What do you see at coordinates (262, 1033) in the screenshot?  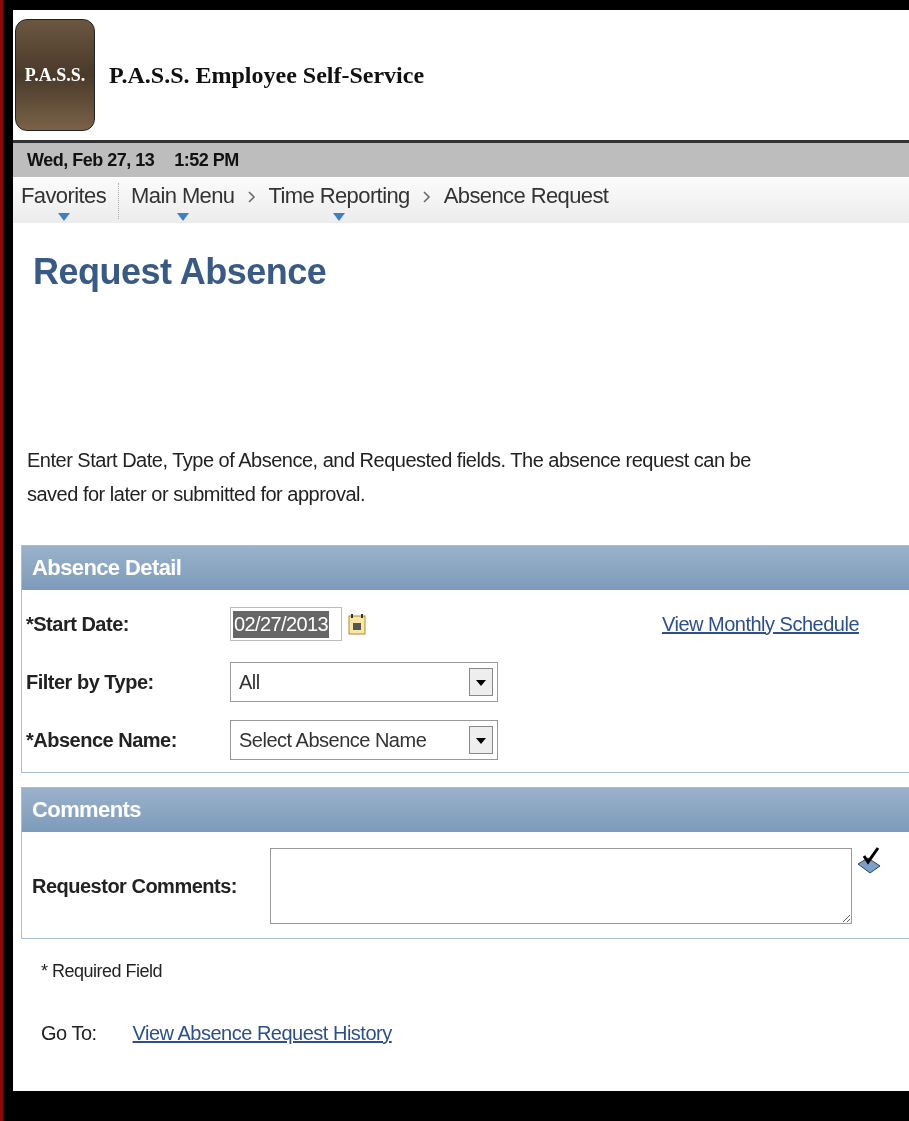 I see `absence-history-link: View Absence Request History` at bounding box center [262, 1033].